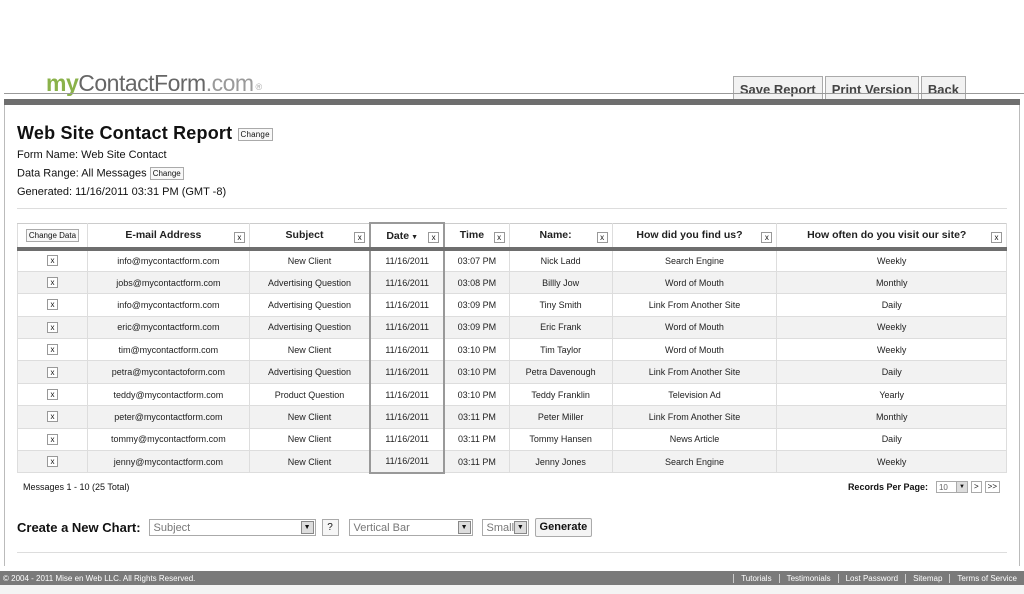 Image resolution: width=1024 pixels, height=594 pixels. I want to click on header-rule, so click(514, 93).